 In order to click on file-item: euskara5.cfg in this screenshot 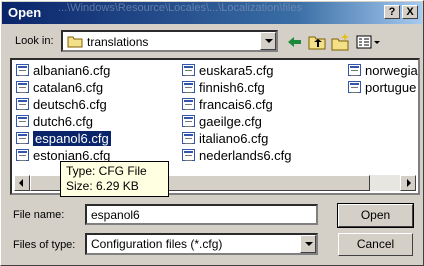, I will do `click(227, 70)`.